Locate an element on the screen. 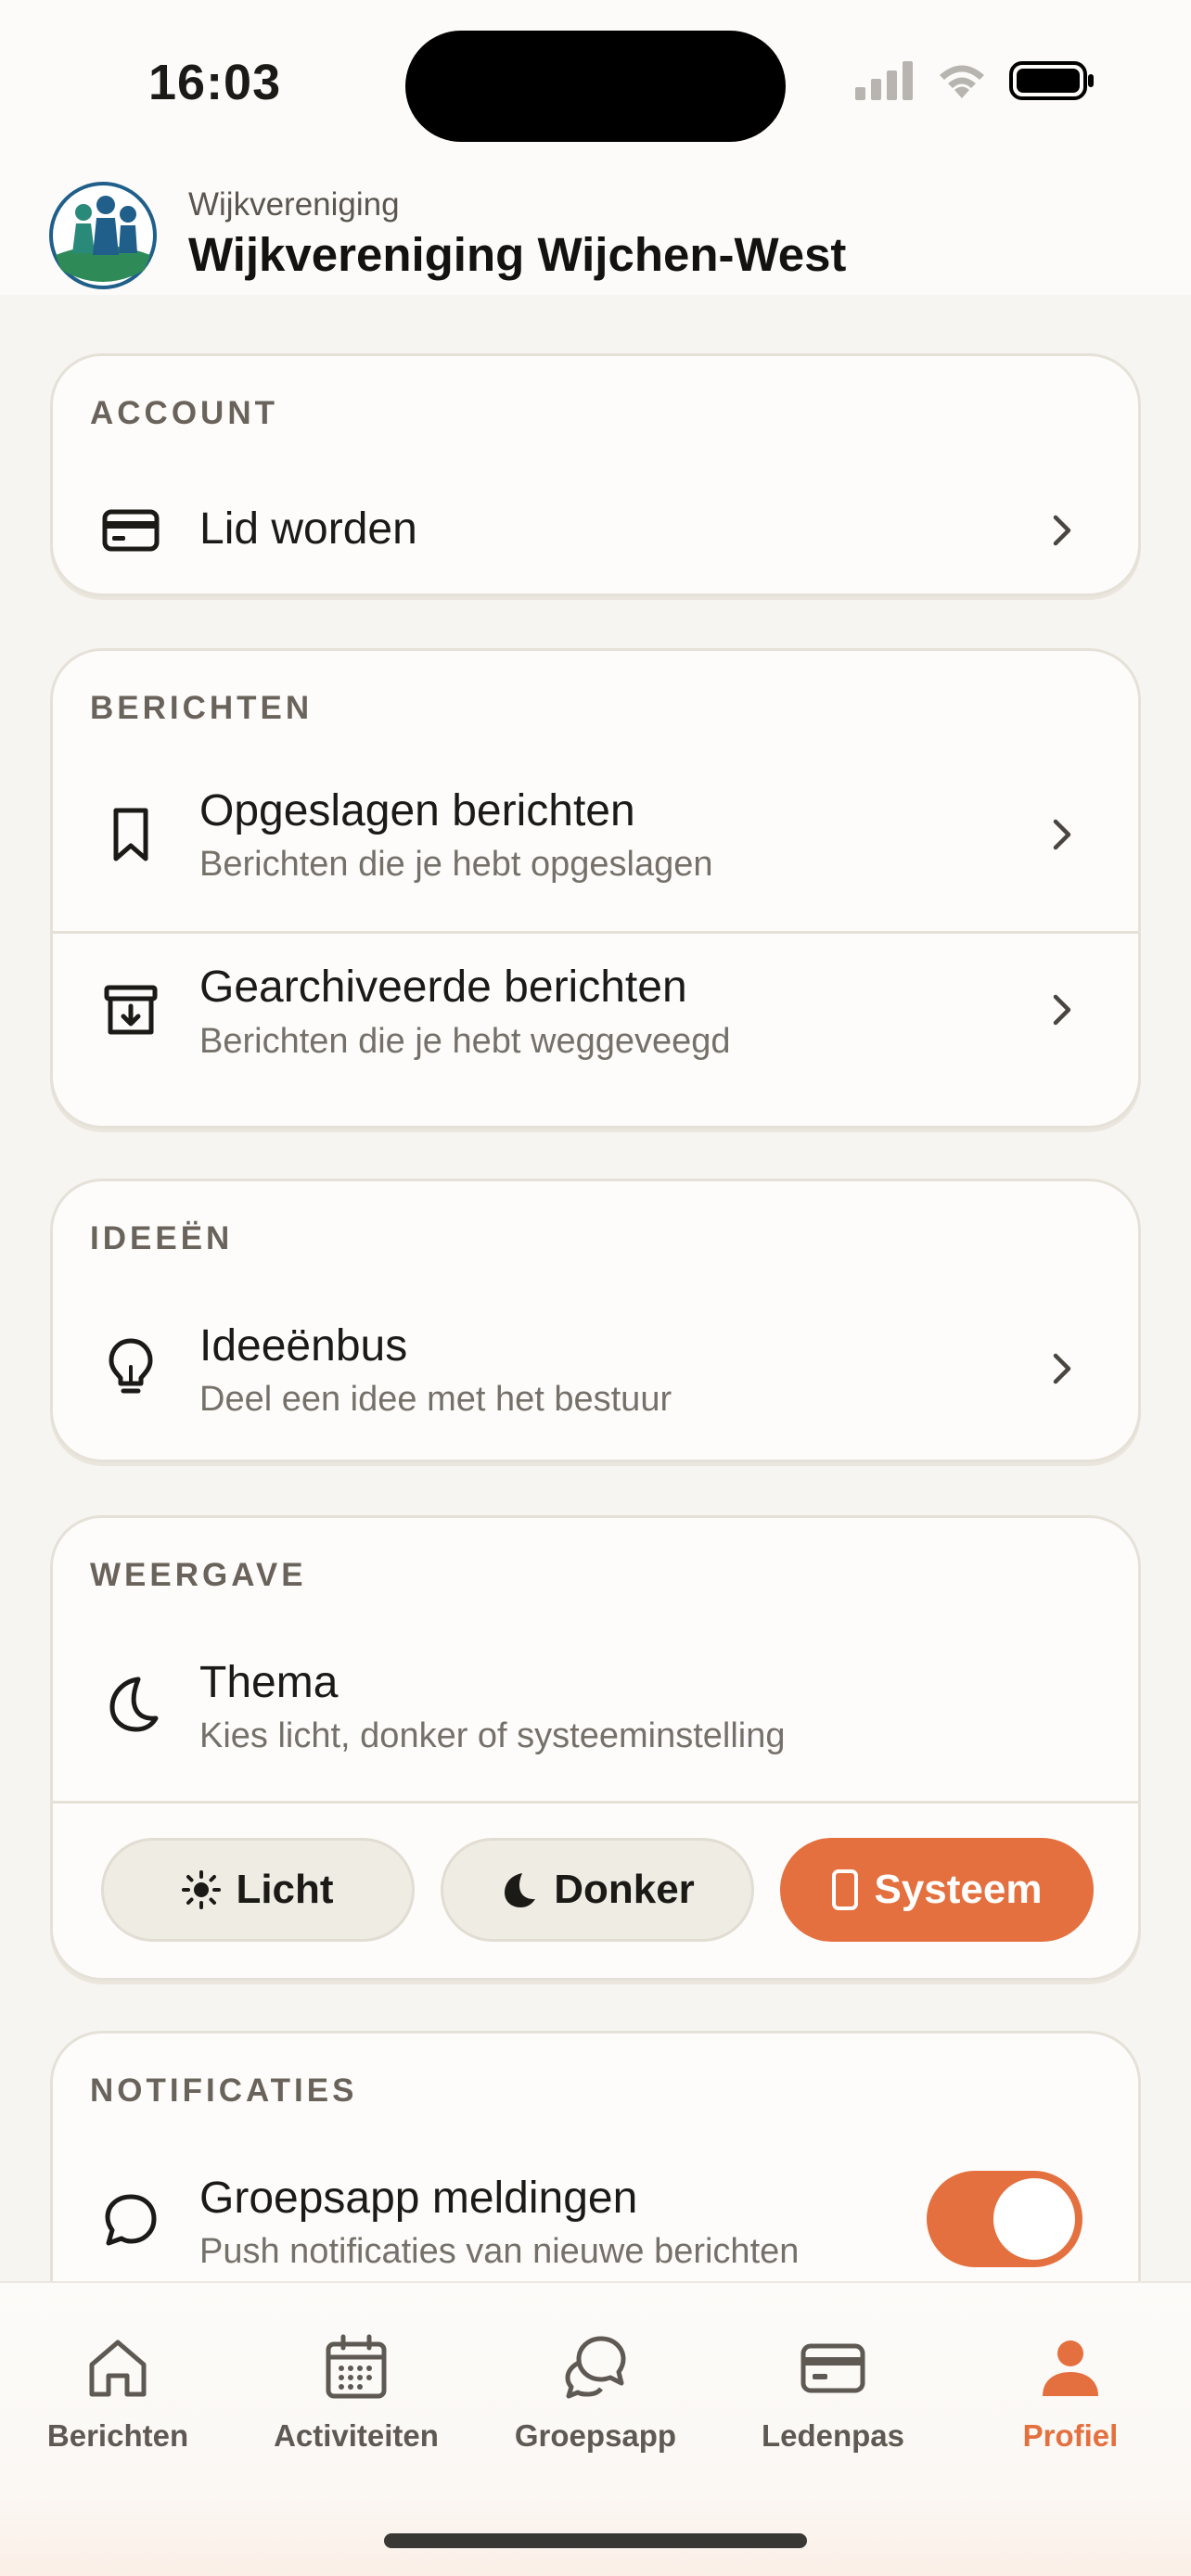 The width and height of the screenshot is (1191, 2576). groepsapp-notifications-toggle is located at coordinates (1004, 2219).